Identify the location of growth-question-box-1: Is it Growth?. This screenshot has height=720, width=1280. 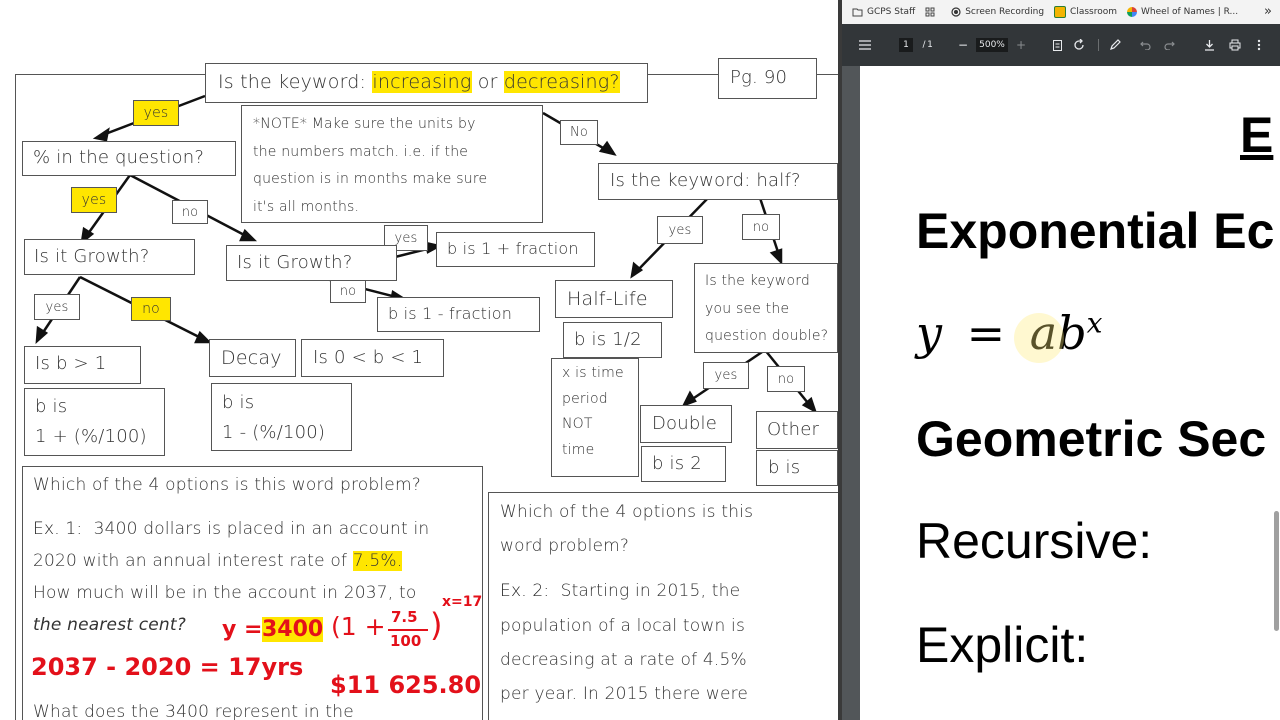
(109, 257).